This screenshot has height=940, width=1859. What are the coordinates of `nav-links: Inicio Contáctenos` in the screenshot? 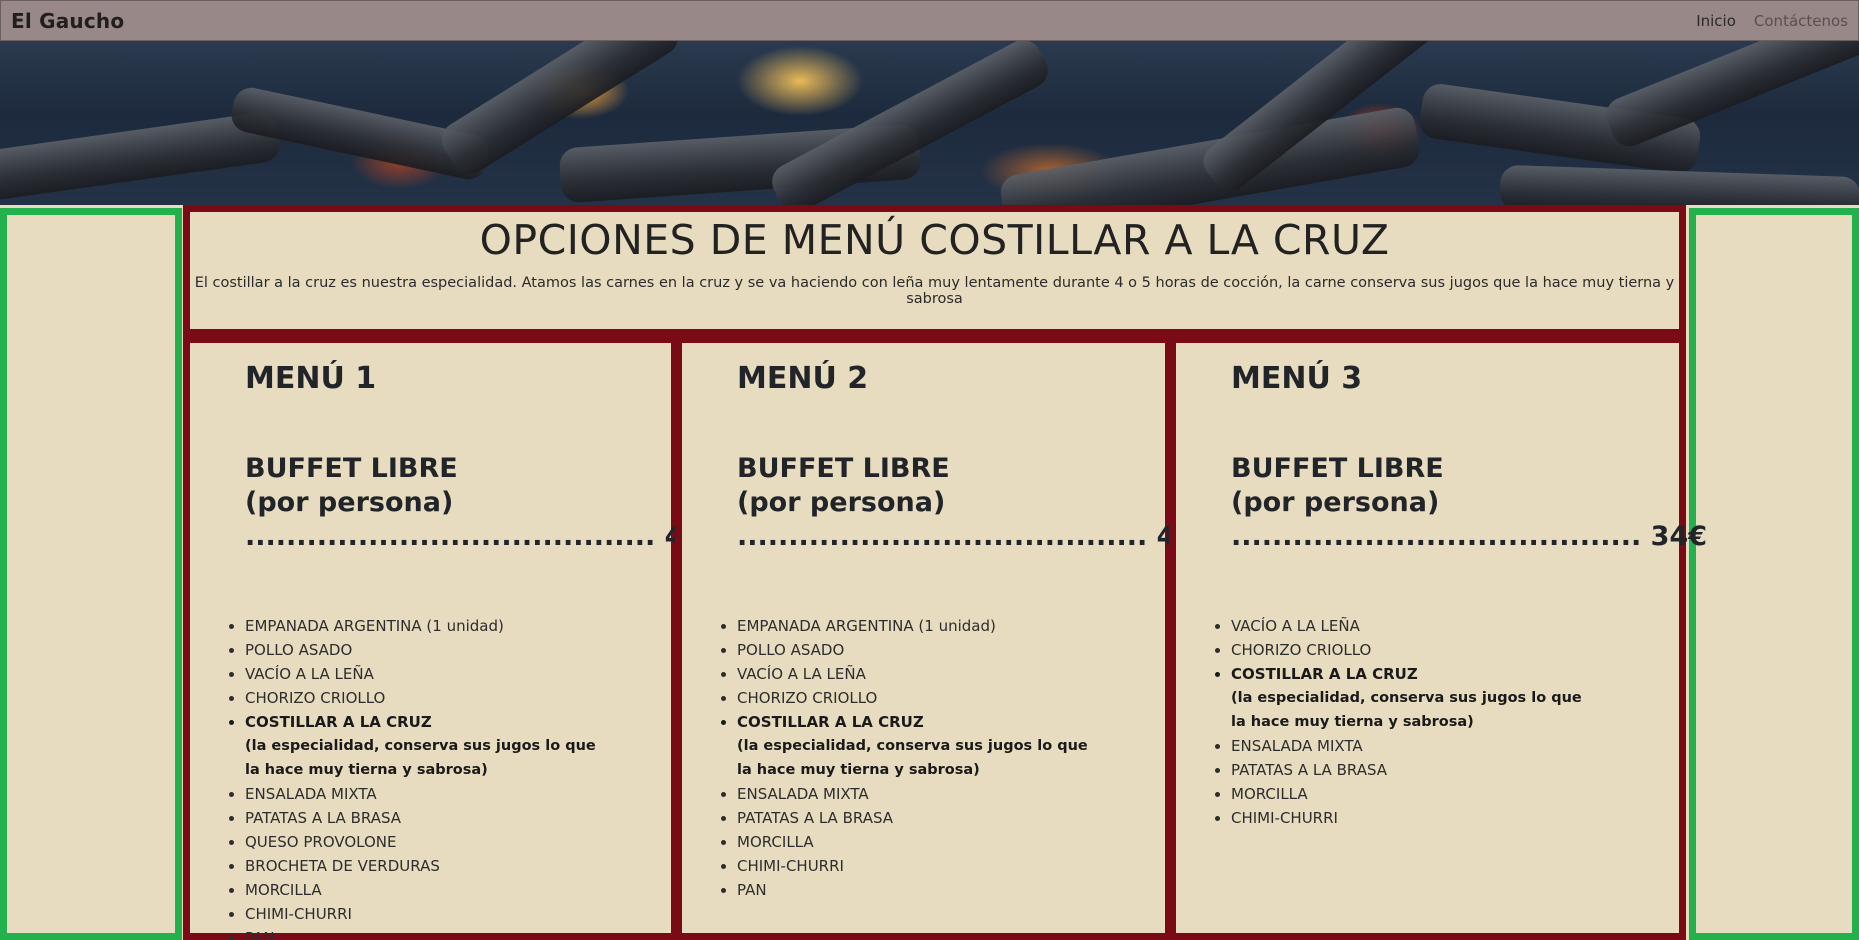 It's located at (1772, 21).